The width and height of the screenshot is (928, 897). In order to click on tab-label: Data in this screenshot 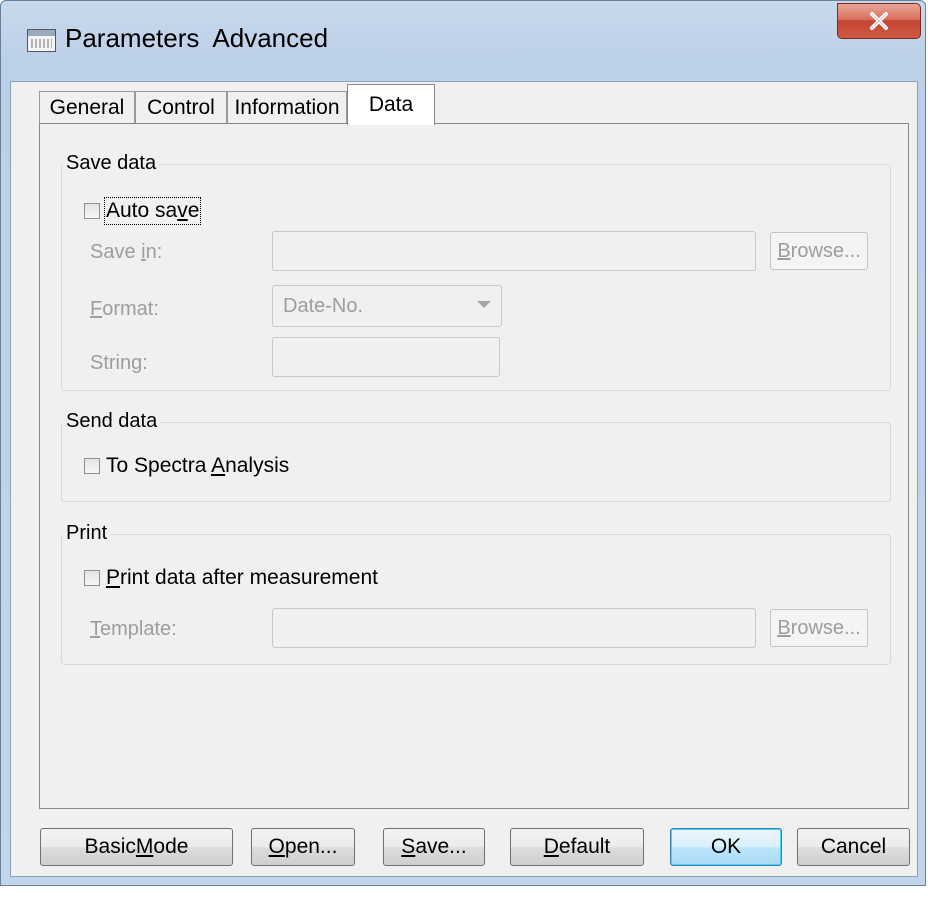, I will do `click(391, 104)`.